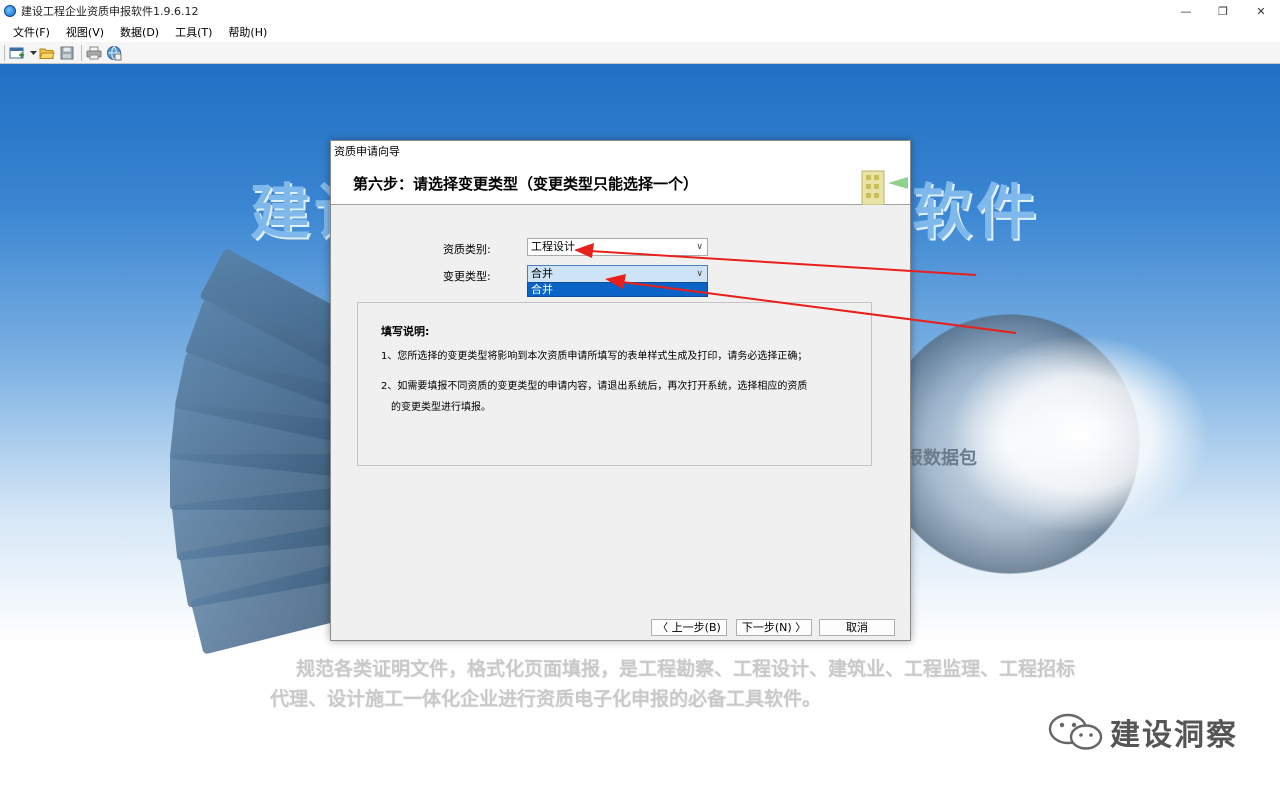 The image size is (1280, 787). I want to click on new-file-icon, so click(17, 53).